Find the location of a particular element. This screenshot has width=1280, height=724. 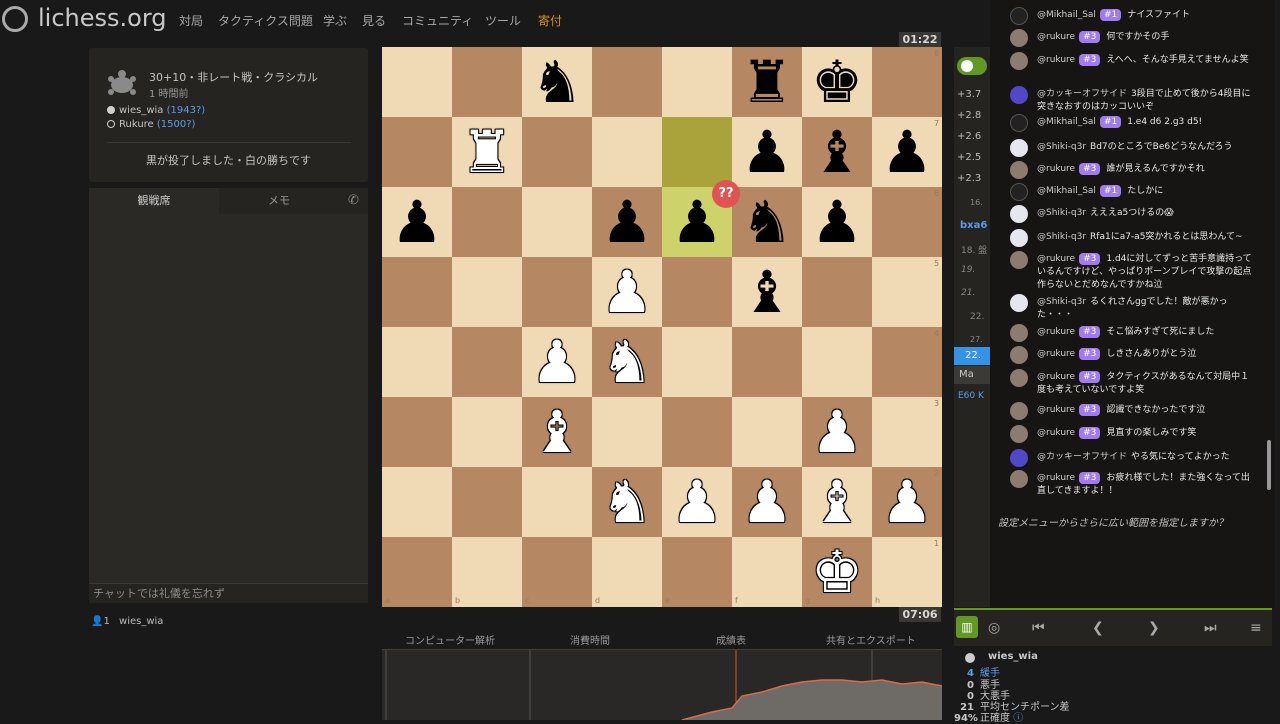

square-a1 is located at coordinates (417, 572).